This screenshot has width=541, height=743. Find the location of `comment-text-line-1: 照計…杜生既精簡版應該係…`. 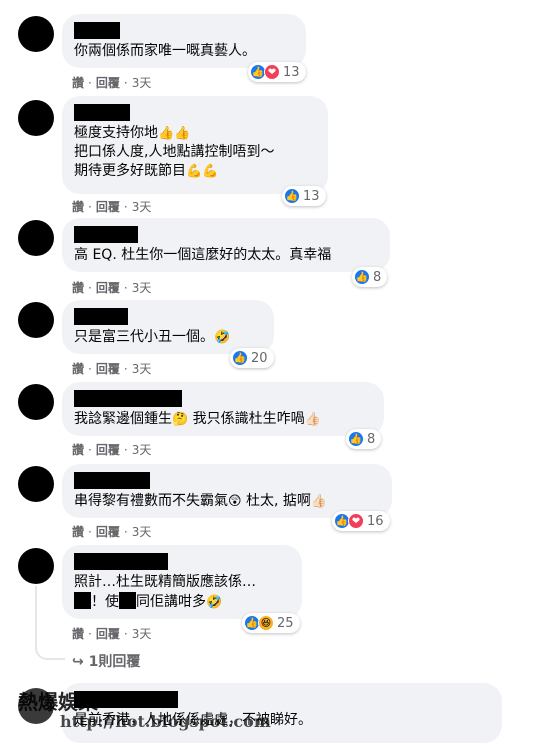

comment-text-line-1: 照計…杜生既精簡版應該係… is located at coordinates (165, 582).